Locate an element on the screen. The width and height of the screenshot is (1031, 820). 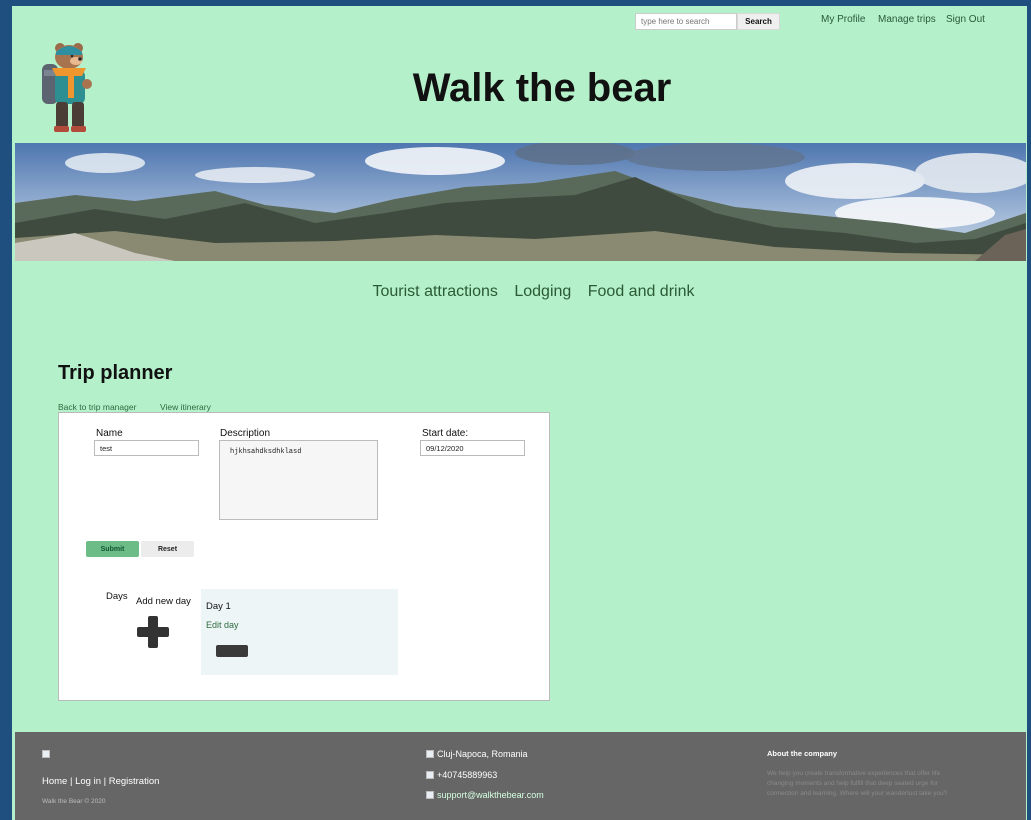
footer-email: support@walkthebear.com is located at coordinates (485, 795).